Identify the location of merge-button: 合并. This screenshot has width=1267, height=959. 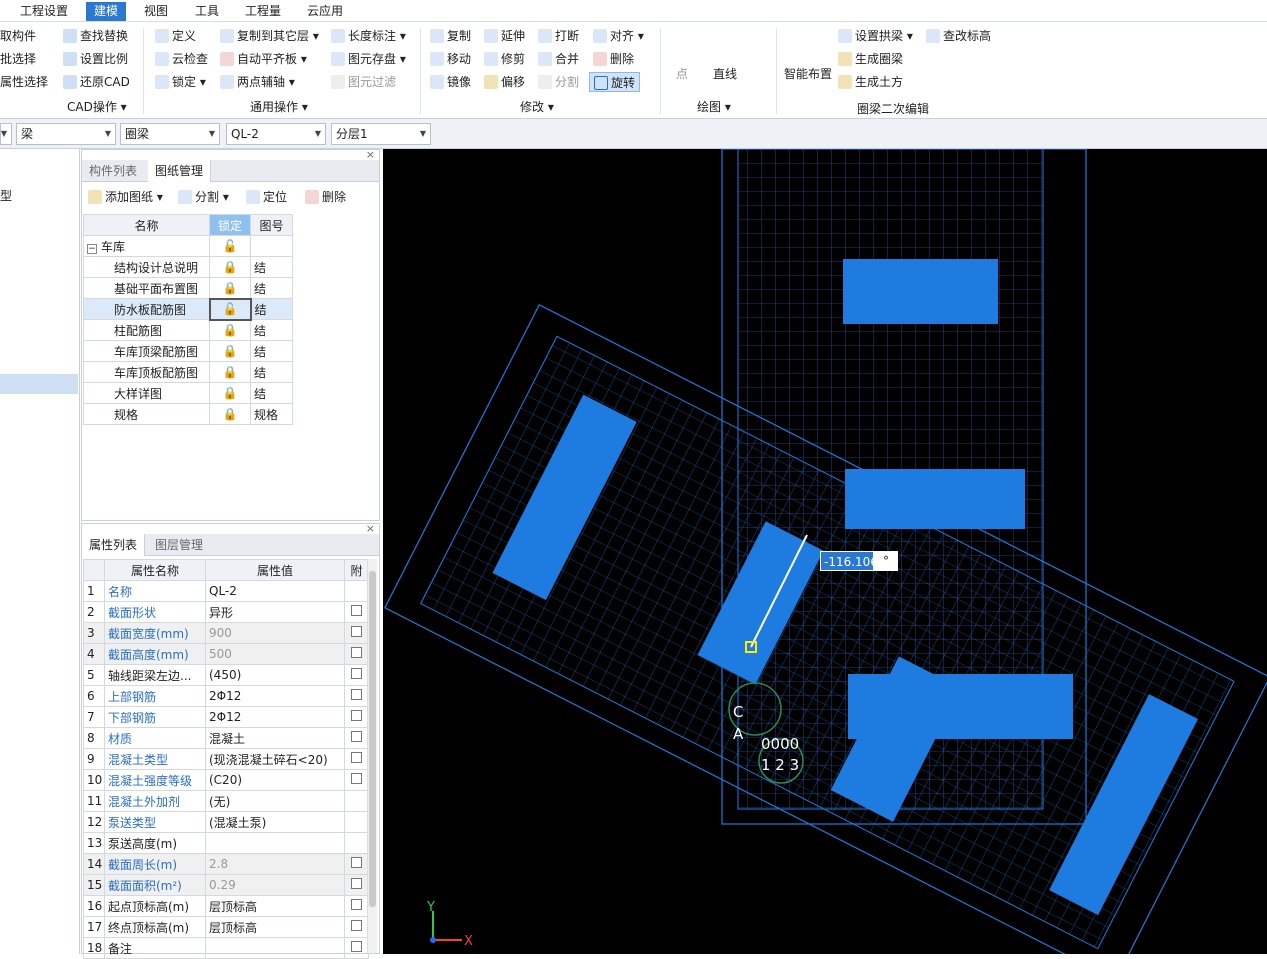
(558, 59).